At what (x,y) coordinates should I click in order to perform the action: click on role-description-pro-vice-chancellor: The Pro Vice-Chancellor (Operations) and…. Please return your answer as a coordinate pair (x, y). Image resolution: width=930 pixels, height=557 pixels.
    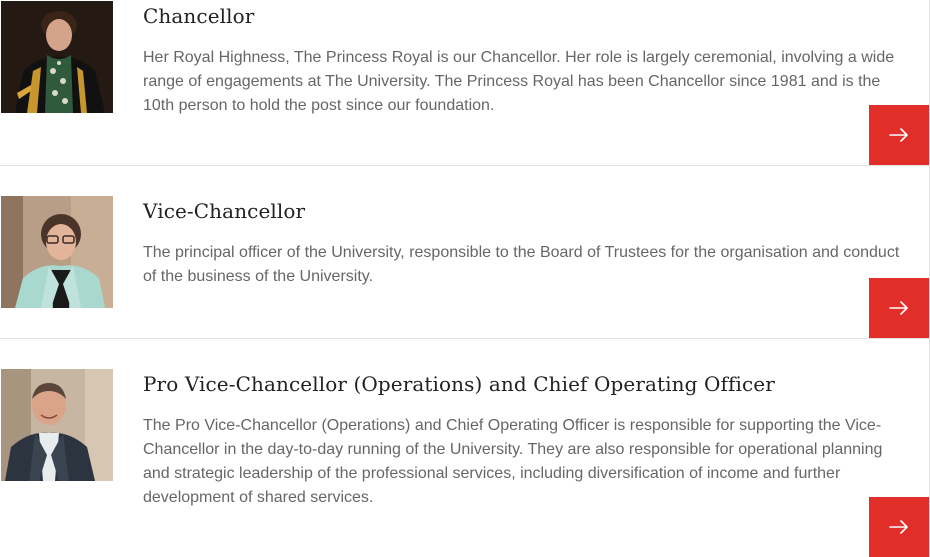
    Looking at the image, I should click on (513, 461).